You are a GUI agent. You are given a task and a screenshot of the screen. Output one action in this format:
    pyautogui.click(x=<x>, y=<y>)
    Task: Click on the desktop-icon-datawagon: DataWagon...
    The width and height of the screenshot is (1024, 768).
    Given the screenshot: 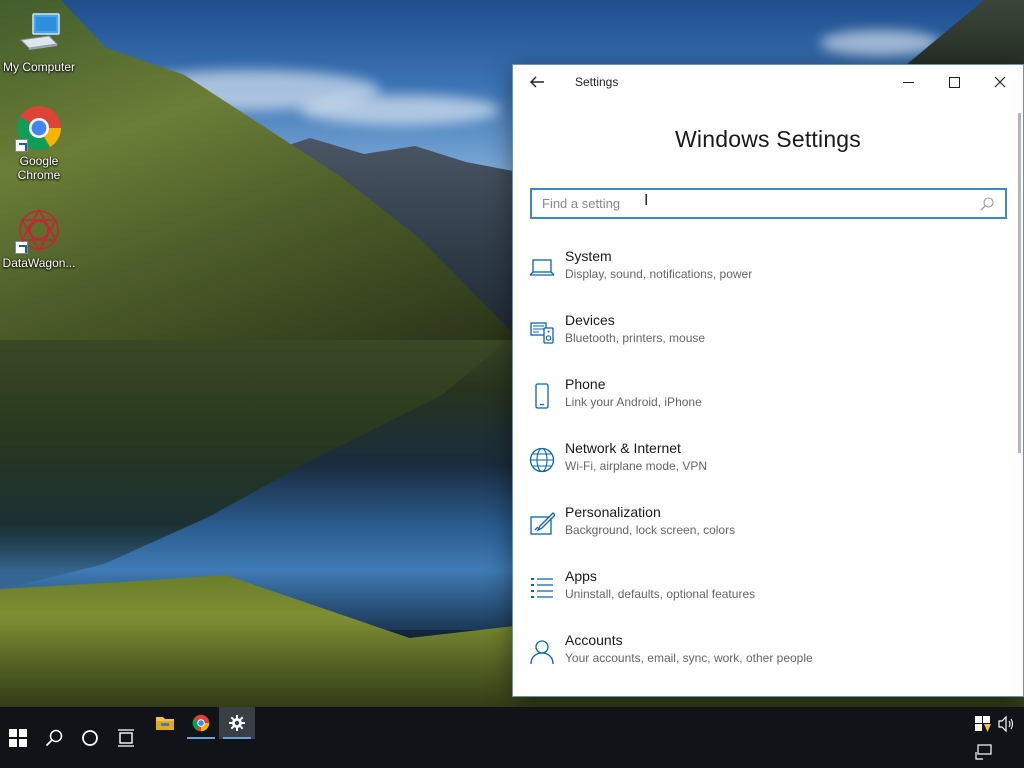 What is the action you would take?
    pyautogui.click(x=39, y=238)
    